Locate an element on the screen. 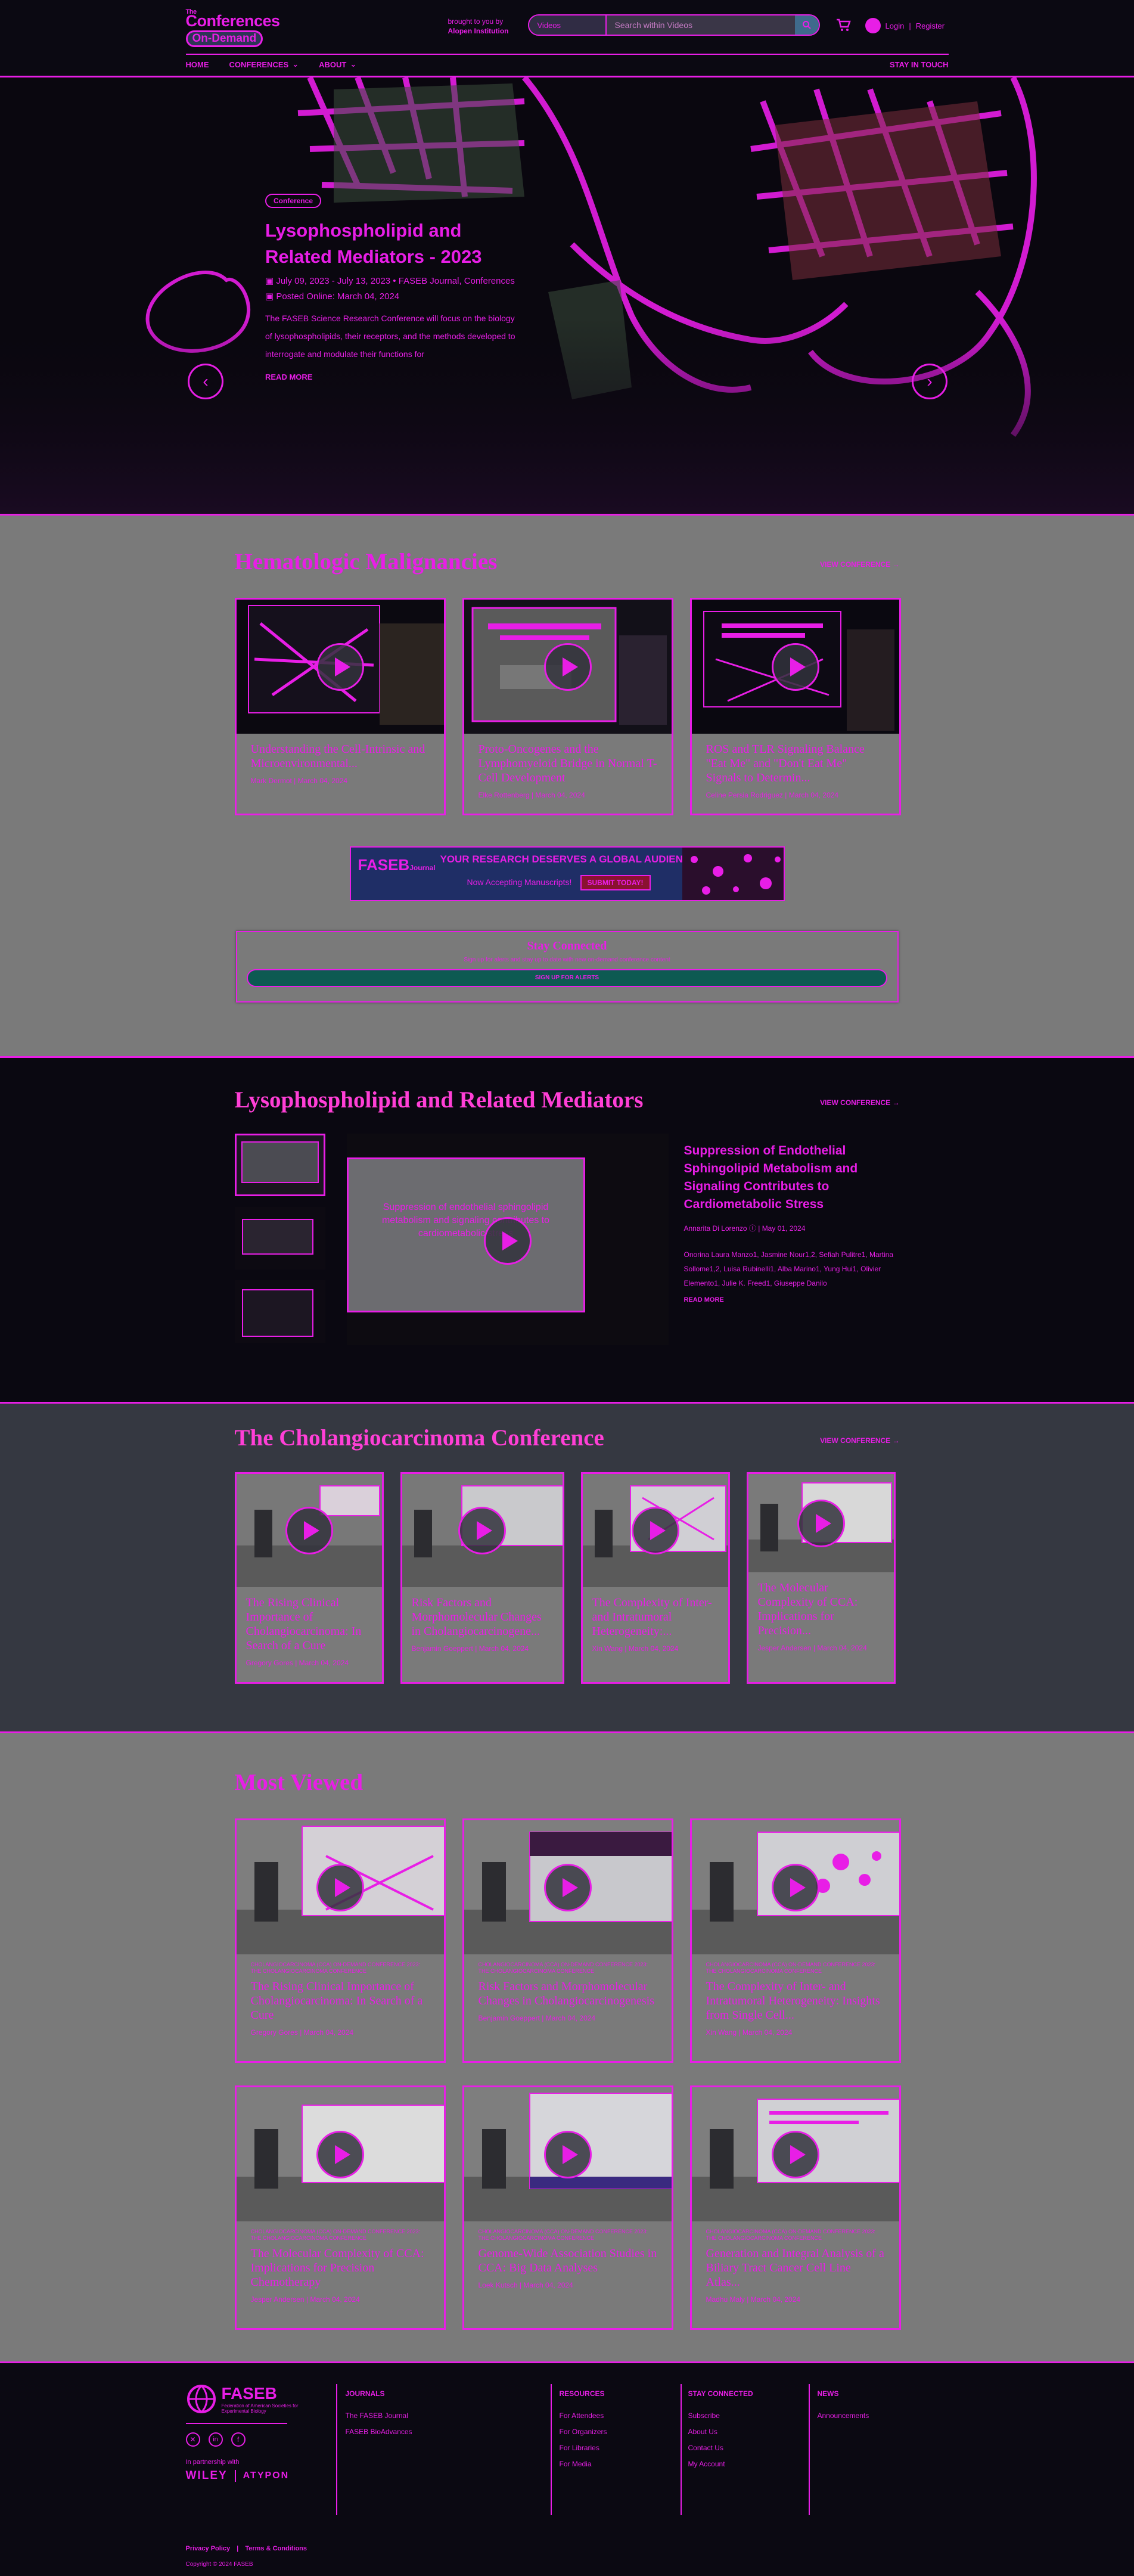 This screenshot has height=2576, width=1134. section-title: The Cholangiocarcinoma Conference is located at coordinates (419, 1438).